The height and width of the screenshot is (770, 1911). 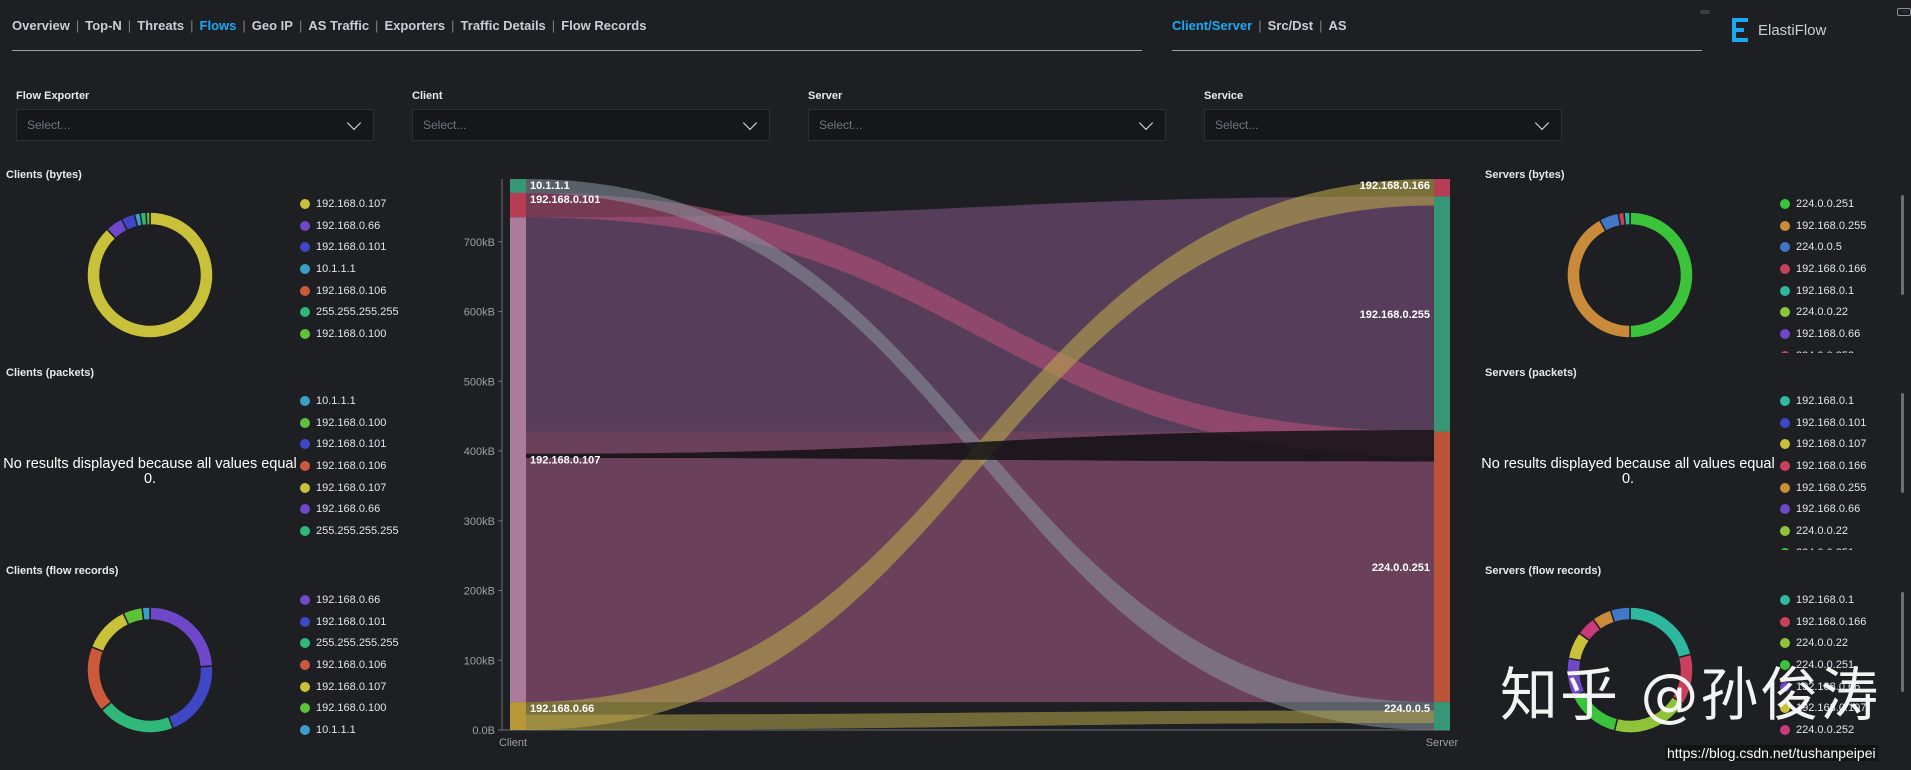 I want to click on servers-flows-scrollbar, so click(x=1902, y=642).